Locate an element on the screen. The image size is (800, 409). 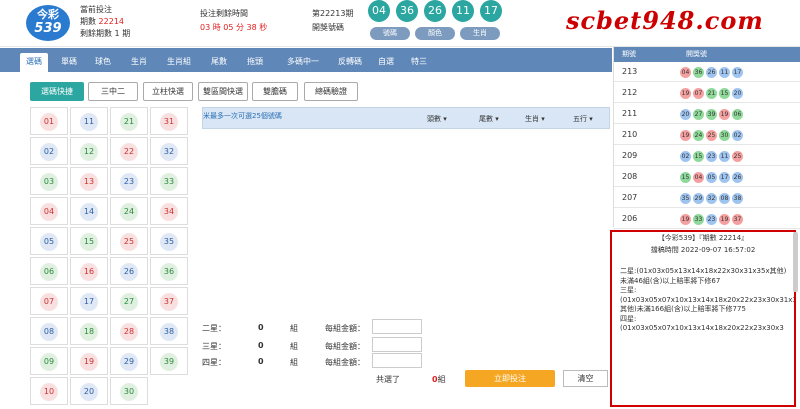
three-star-amount-label: 每組金額： is located at coordinates (345, 346).